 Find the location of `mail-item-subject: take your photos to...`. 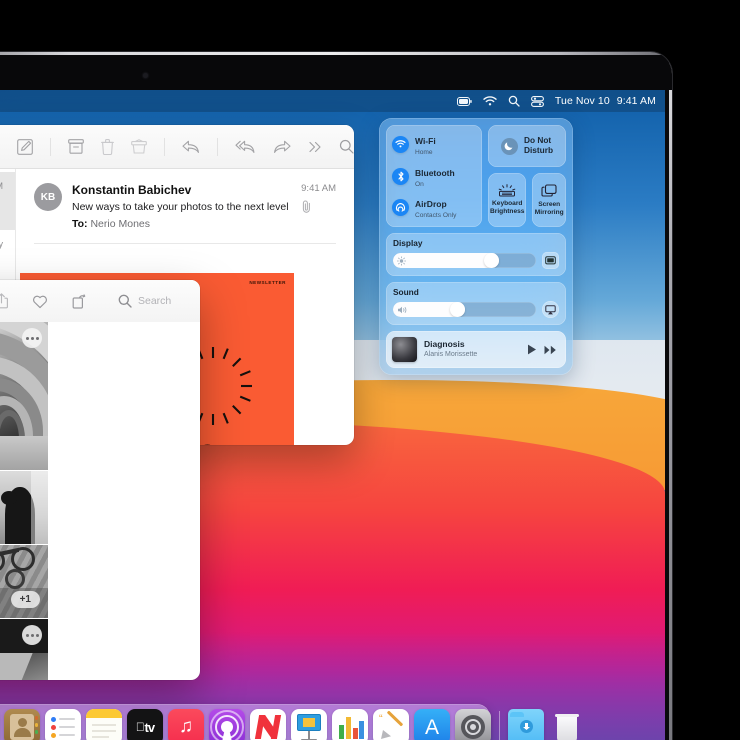

mail-item-subject: take your photos to... is located at coordinates (1, 200).